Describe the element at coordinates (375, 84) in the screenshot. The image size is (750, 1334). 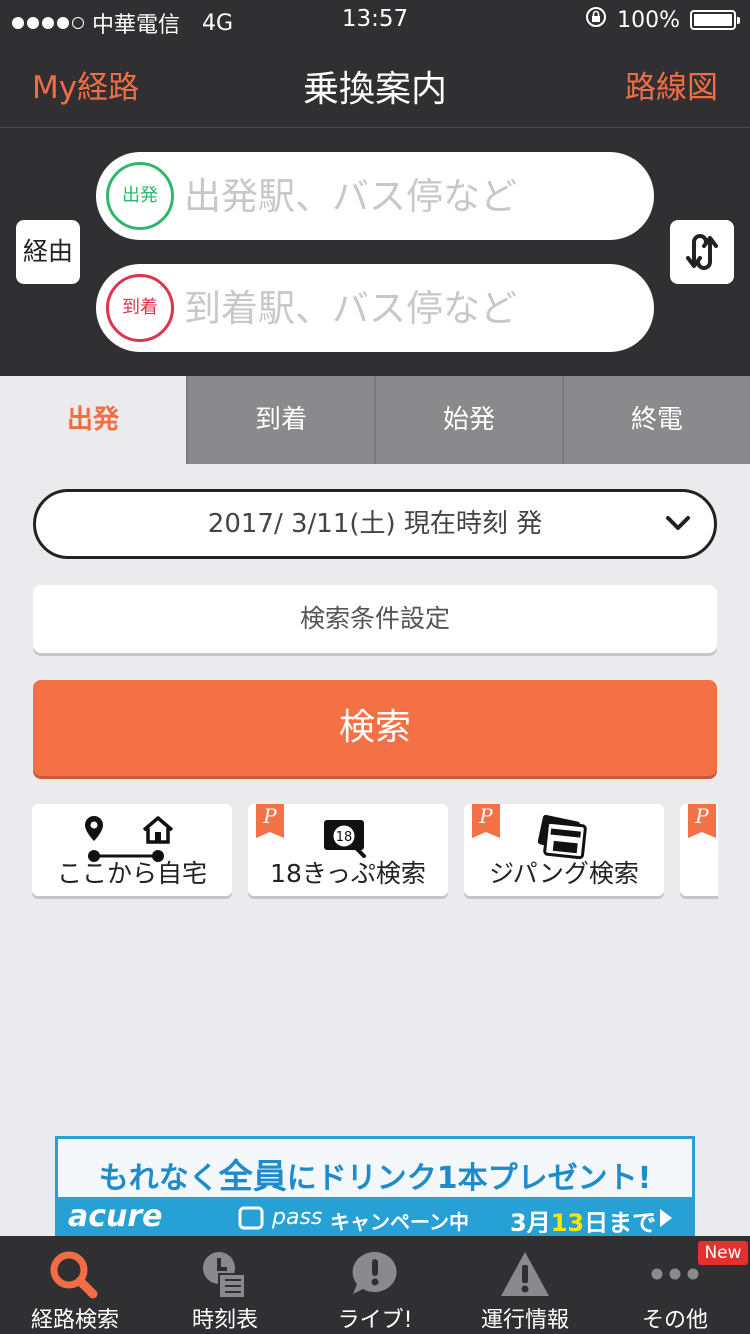
I see `nav-bar: My経路 乗換案内 路線図` at that location.